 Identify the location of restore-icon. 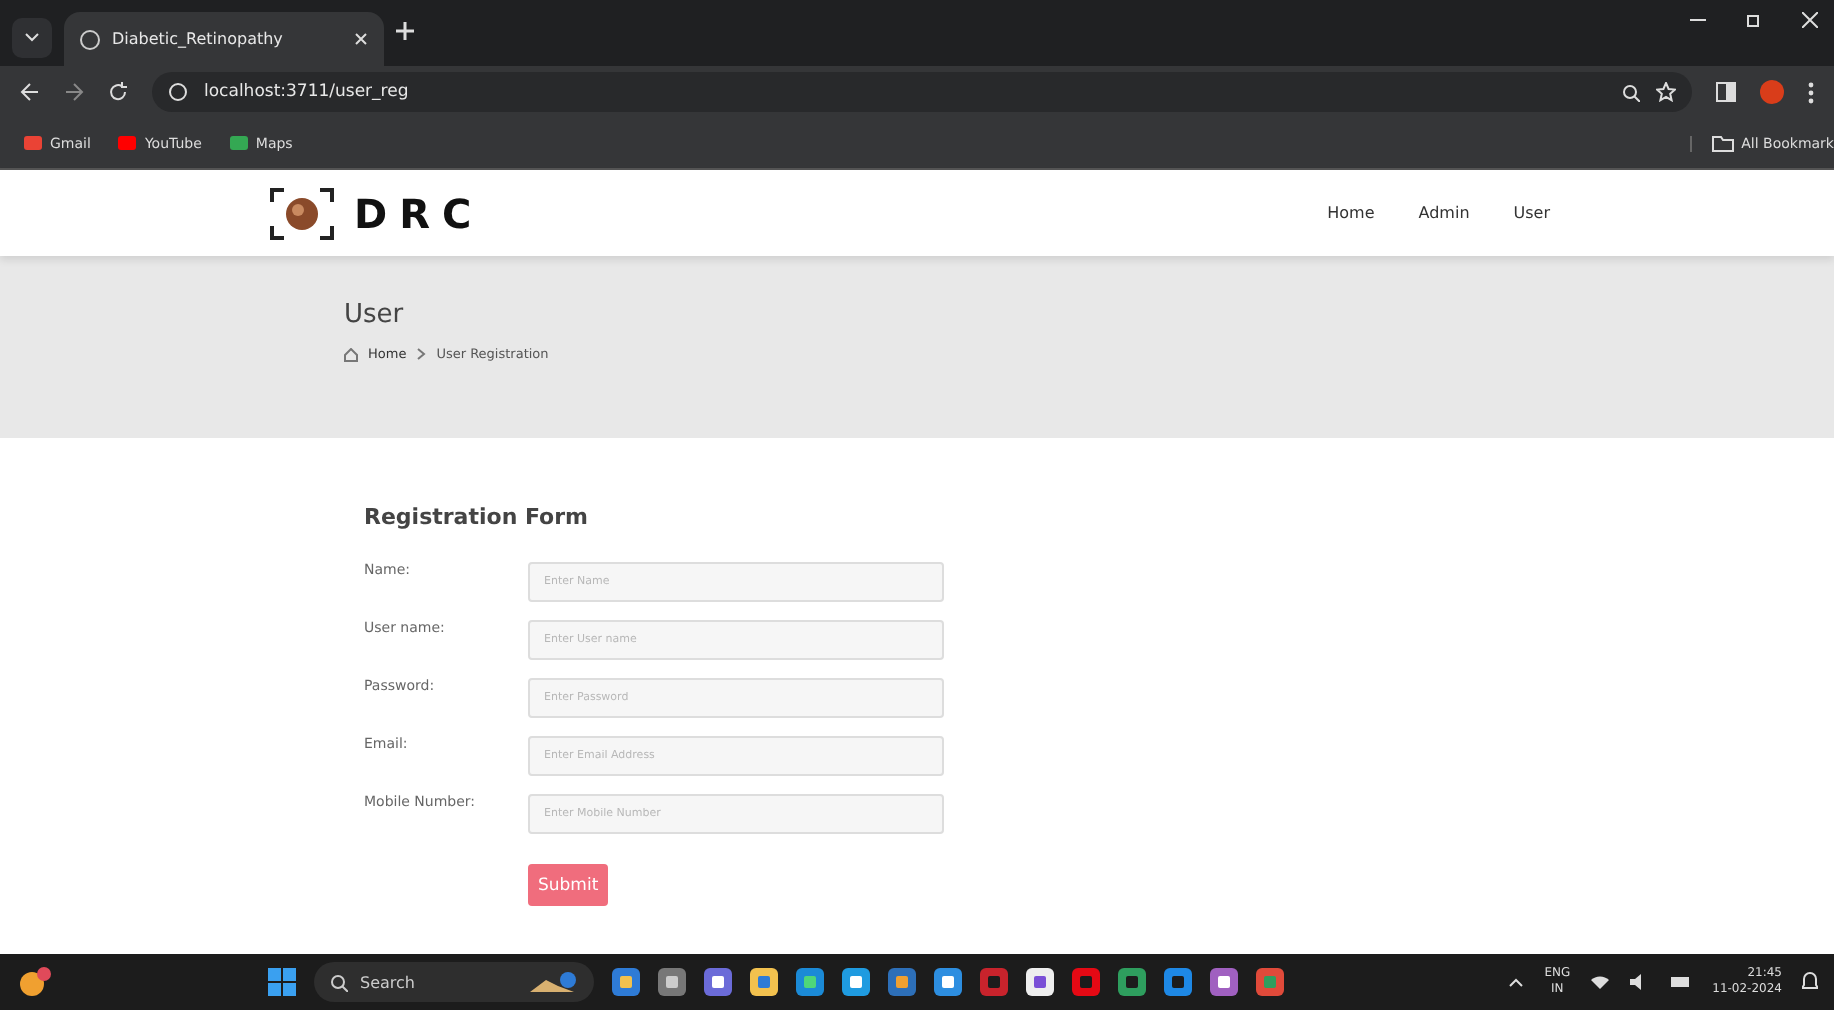
(1754, 20).